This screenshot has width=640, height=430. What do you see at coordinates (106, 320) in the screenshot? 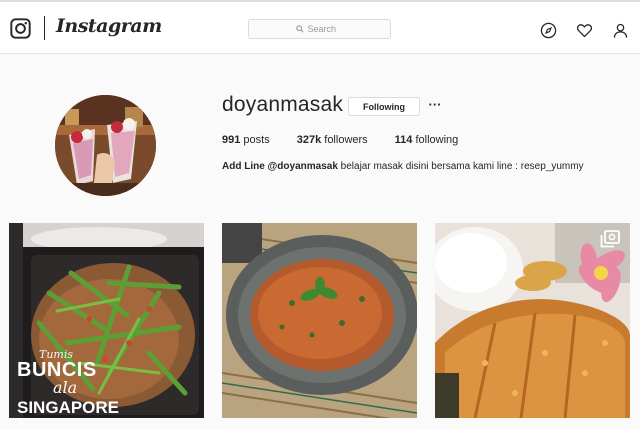
I see `post-thumbnail-1: Tumis BUNCIS ala SINGAPORE` at bounding box center [106, 320].